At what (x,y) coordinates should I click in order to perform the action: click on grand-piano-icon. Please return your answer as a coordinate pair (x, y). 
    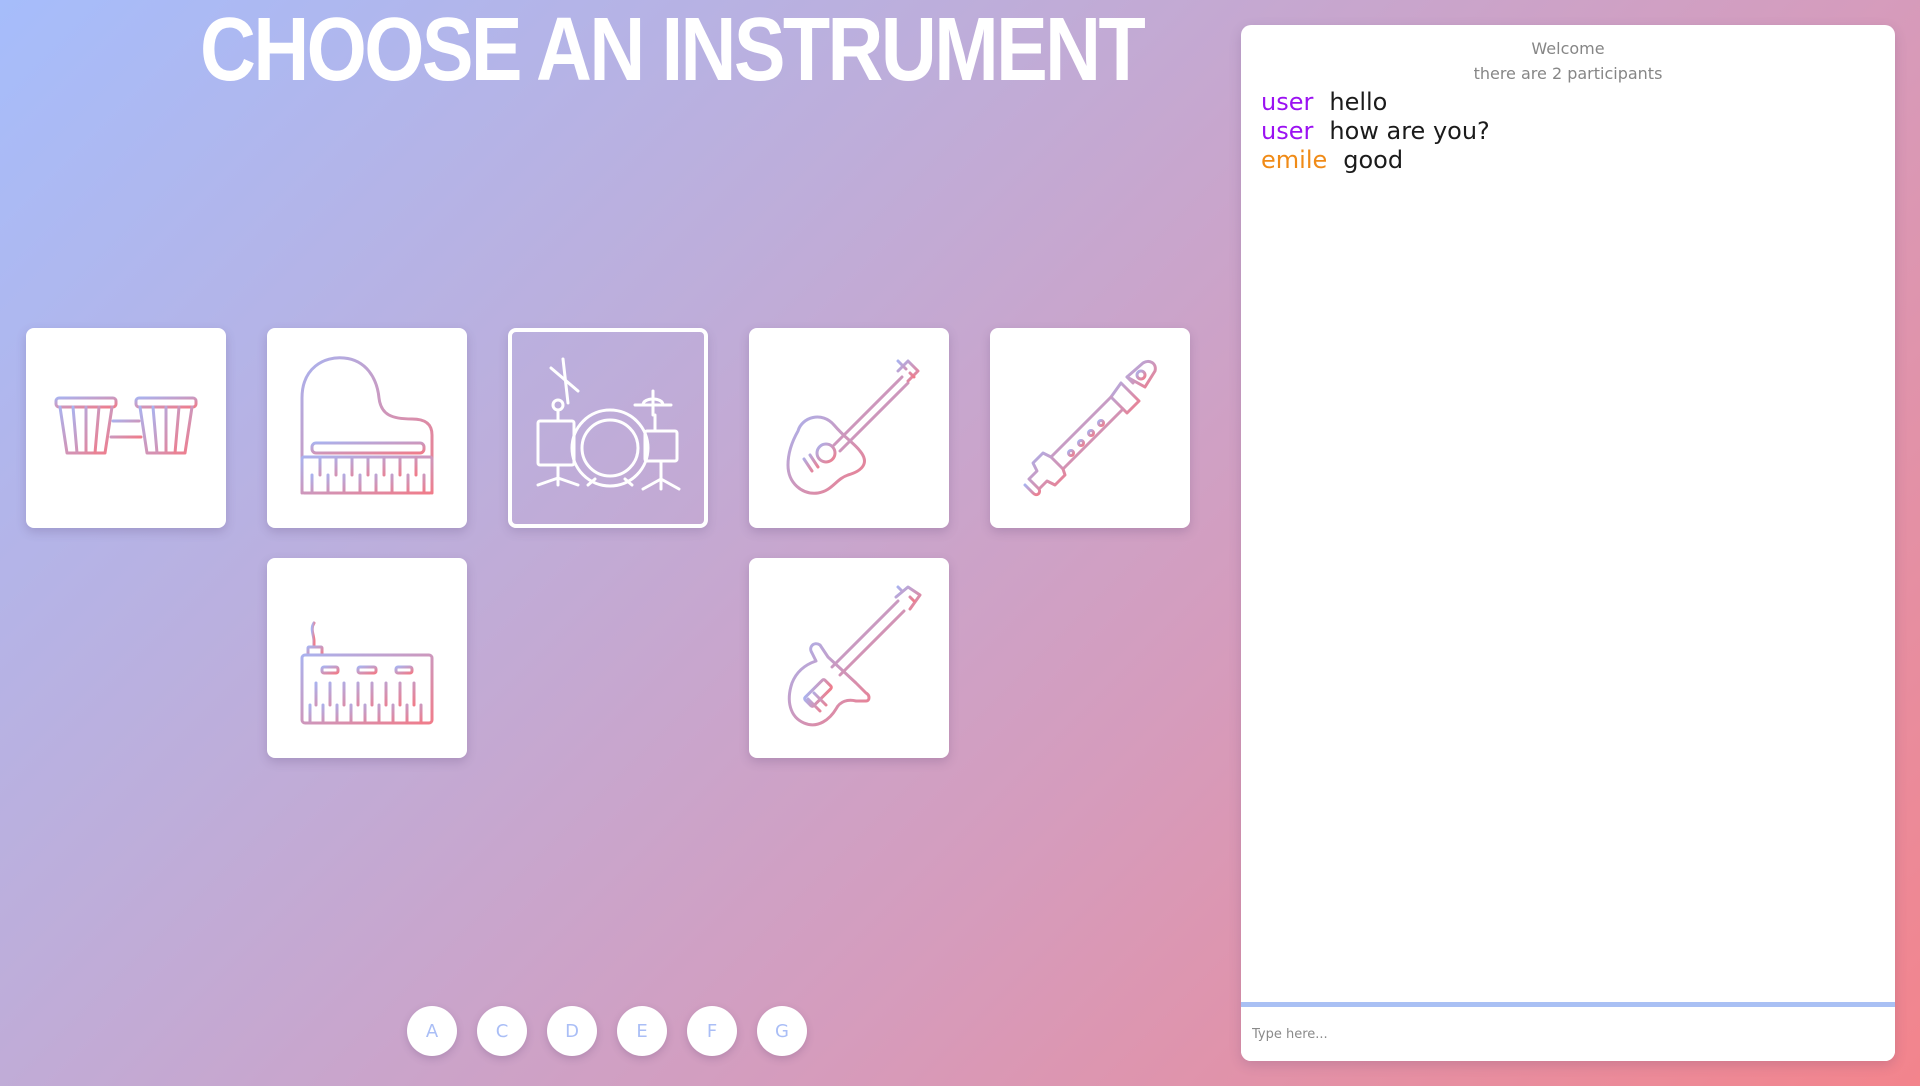
    Looking at the image, I should click on (367, 425).